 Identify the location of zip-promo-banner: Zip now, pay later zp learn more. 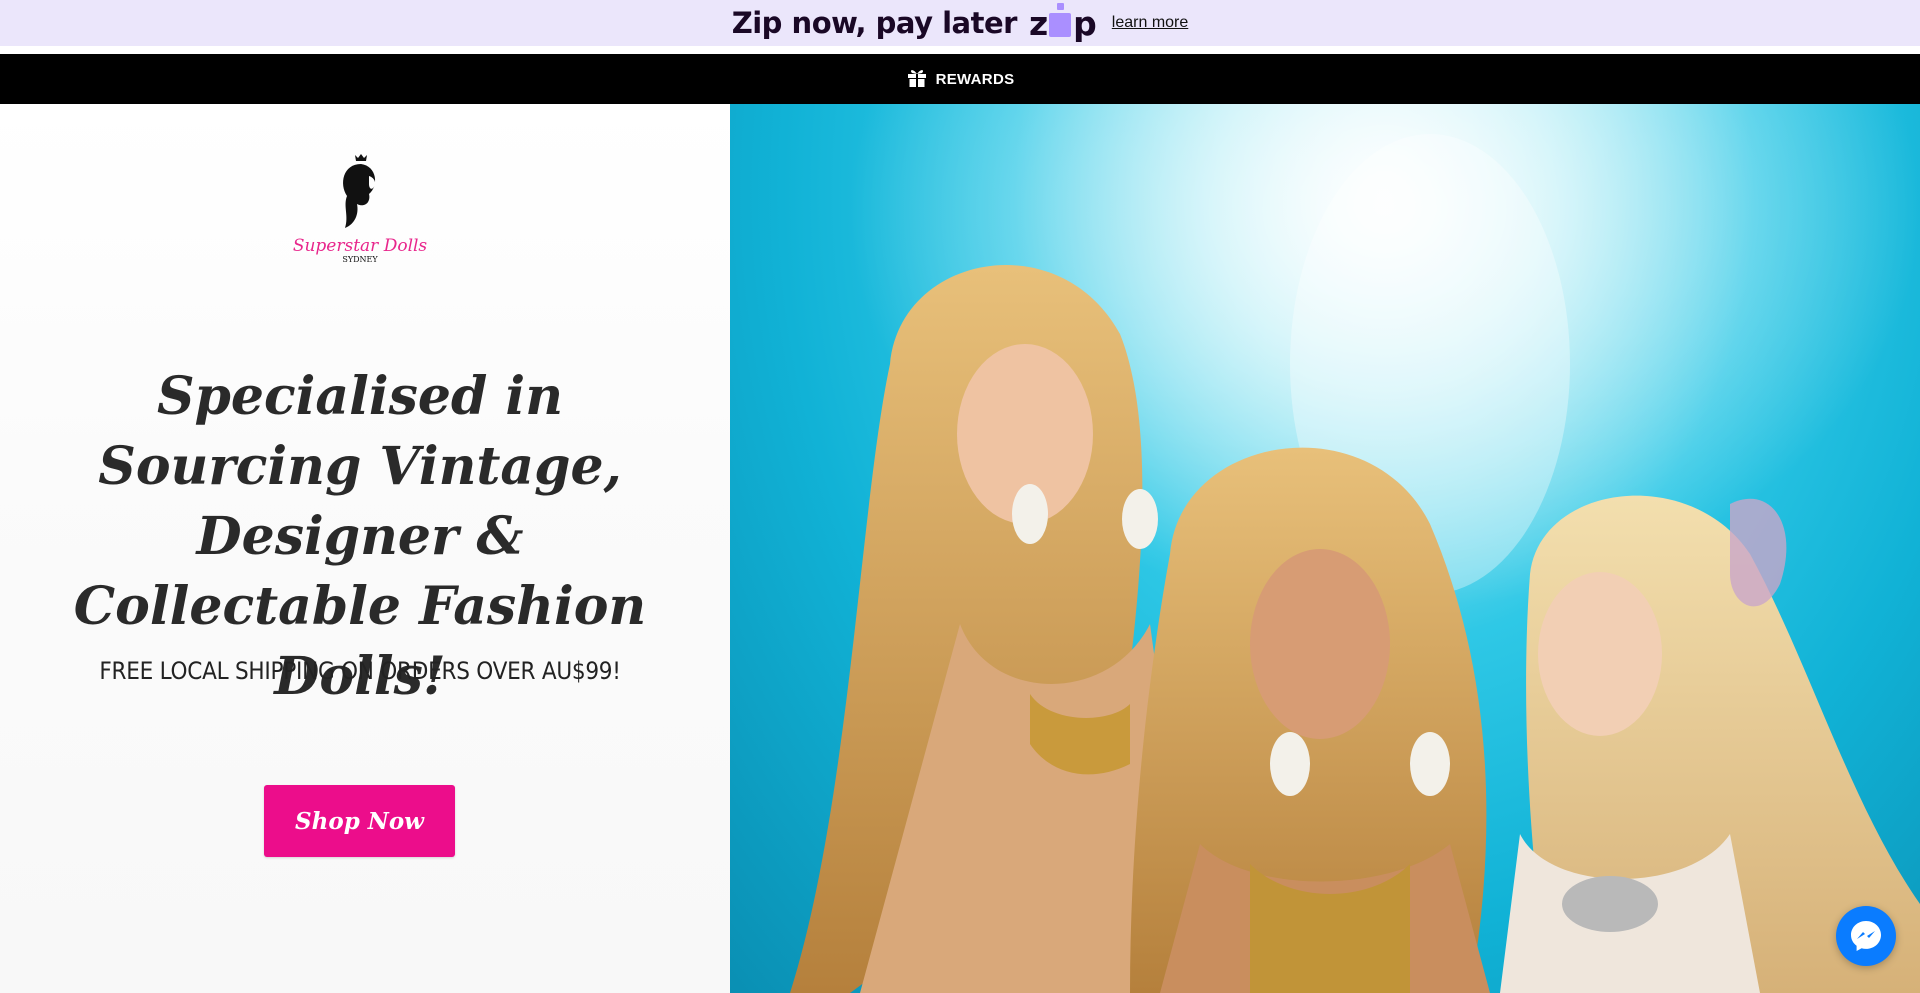
(960, 25).